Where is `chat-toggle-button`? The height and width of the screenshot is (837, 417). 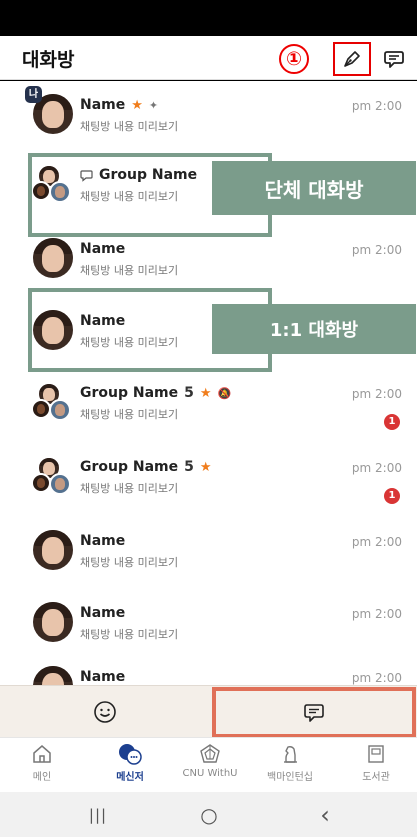 chat-toggle-button is located at coordinates (314, 712).